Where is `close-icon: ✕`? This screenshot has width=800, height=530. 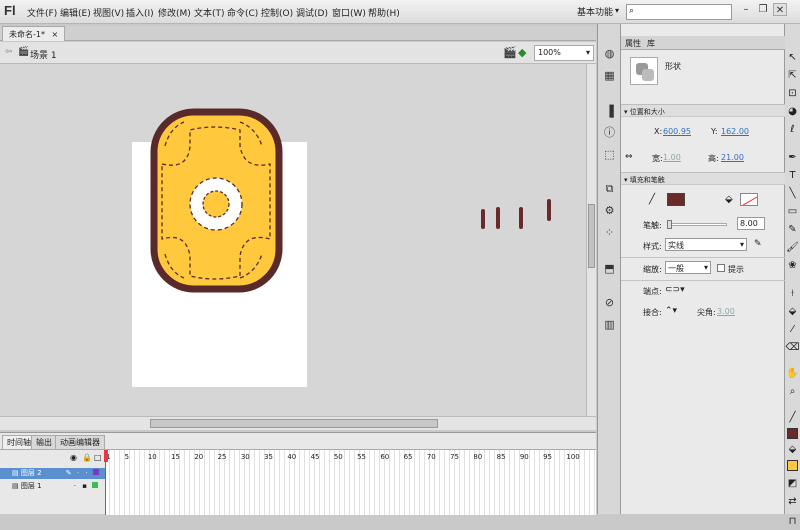 close-icon: ✕ is located at coordinates (780, 9).